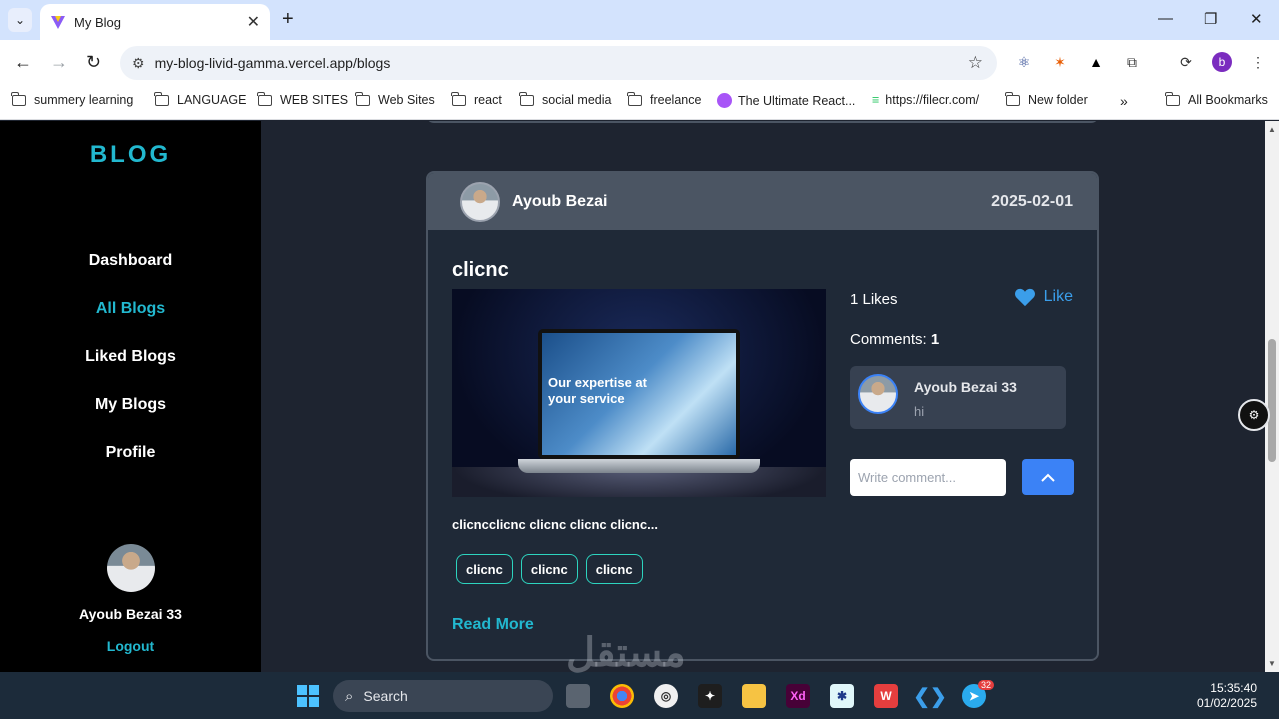 This screenshot has height=719, width=1279. Describe the element at coordinates (1058, 296) in the screenshot. I see `like-label: Like` at that location.